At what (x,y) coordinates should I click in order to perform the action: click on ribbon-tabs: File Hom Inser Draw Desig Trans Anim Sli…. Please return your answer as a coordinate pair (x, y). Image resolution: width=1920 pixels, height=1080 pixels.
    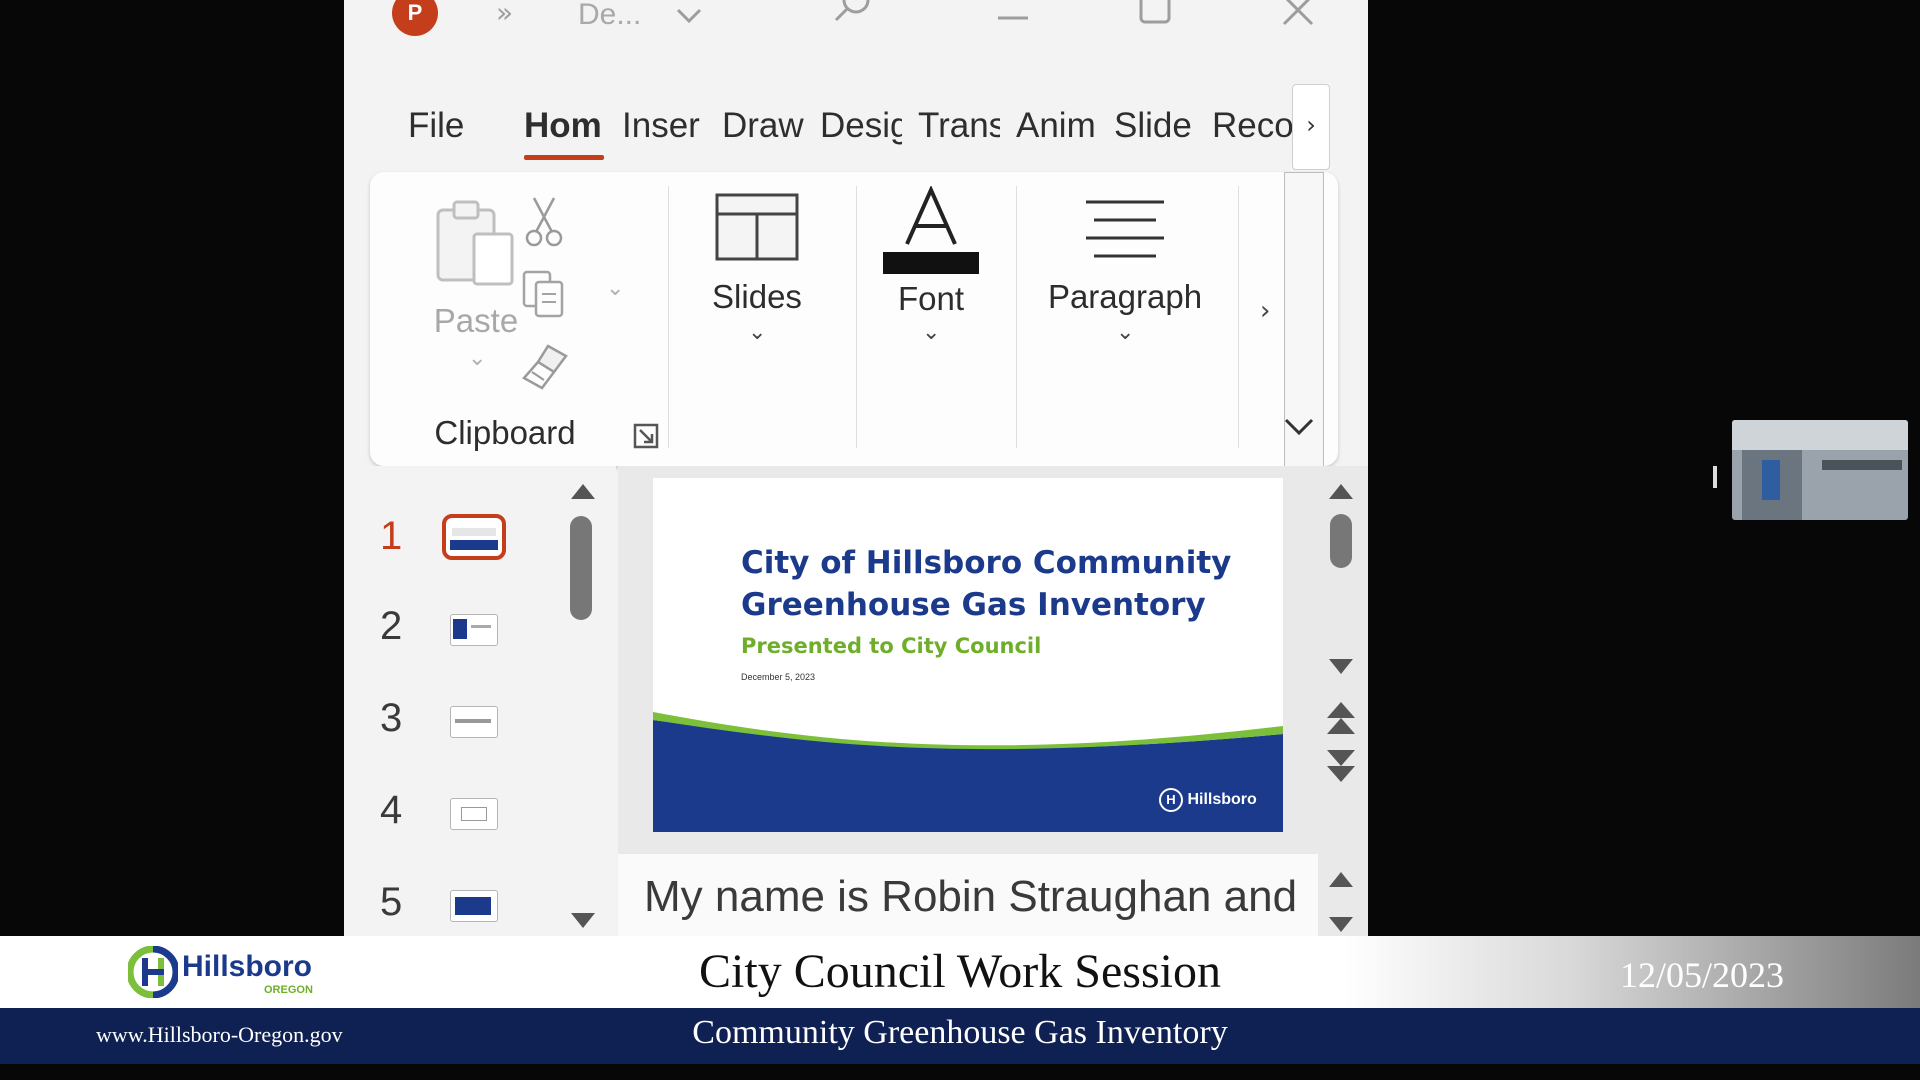
    Looking at the image, I should click on (856, 128).